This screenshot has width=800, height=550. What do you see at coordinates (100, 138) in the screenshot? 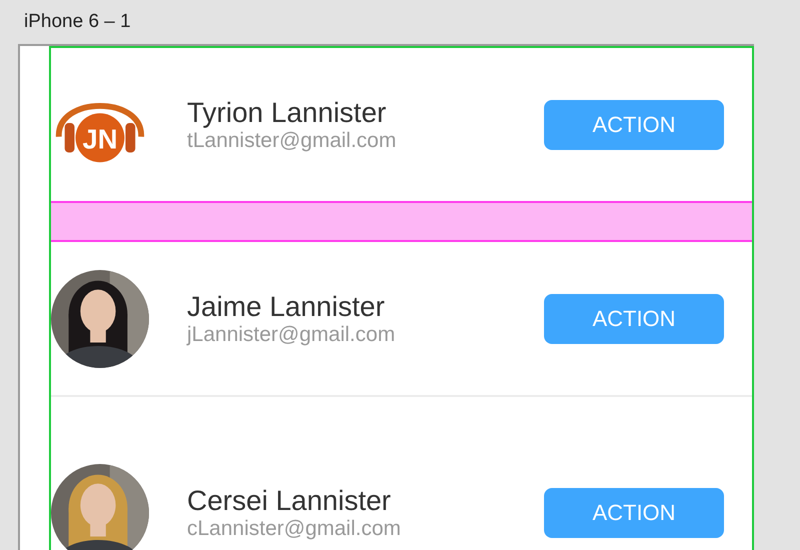
I see `logo-text: JN` at bounding box center [100, 138].